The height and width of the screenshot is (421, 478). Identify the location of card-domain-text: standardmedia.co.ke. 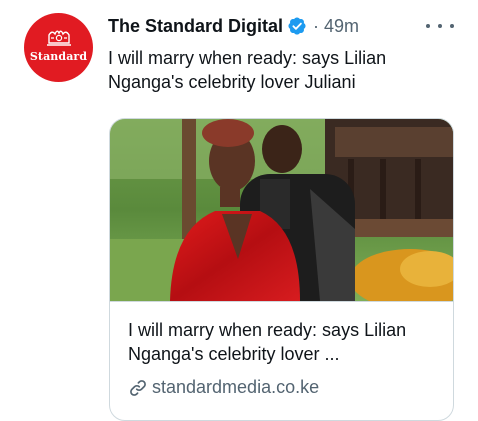
(236, 387).